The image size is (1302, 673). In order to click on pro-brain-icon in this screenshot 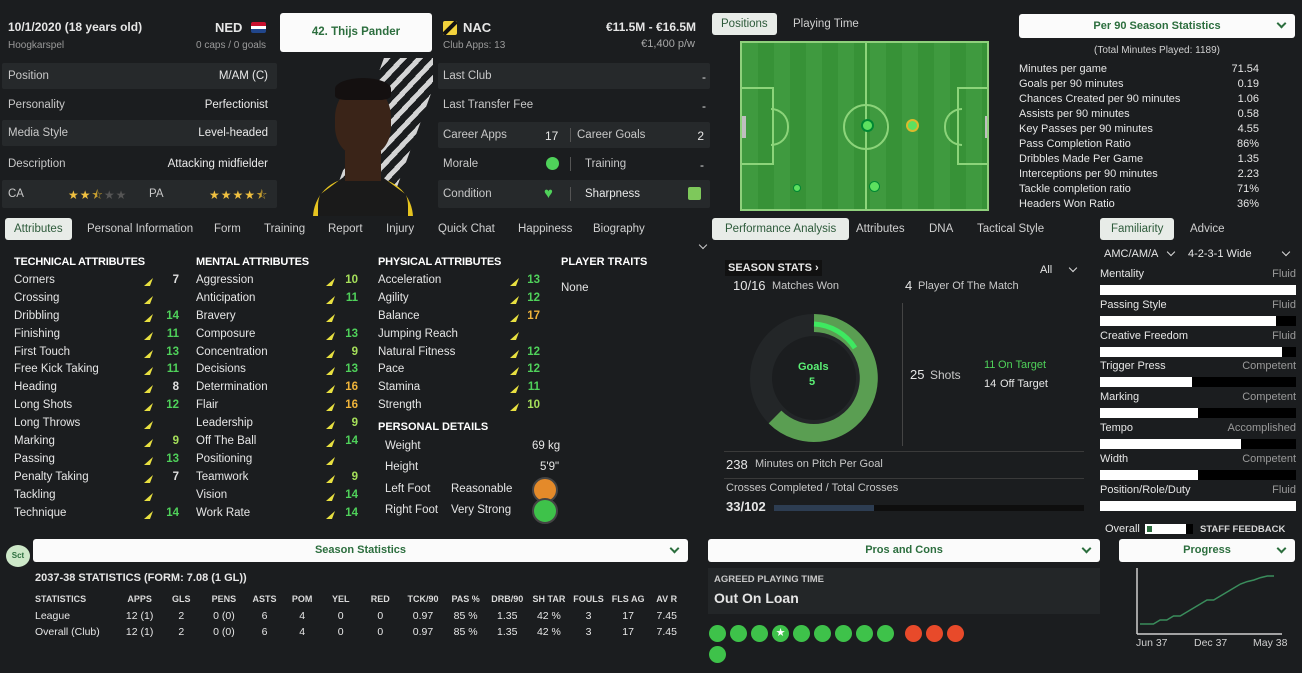, I will do `click(717, 633)`.